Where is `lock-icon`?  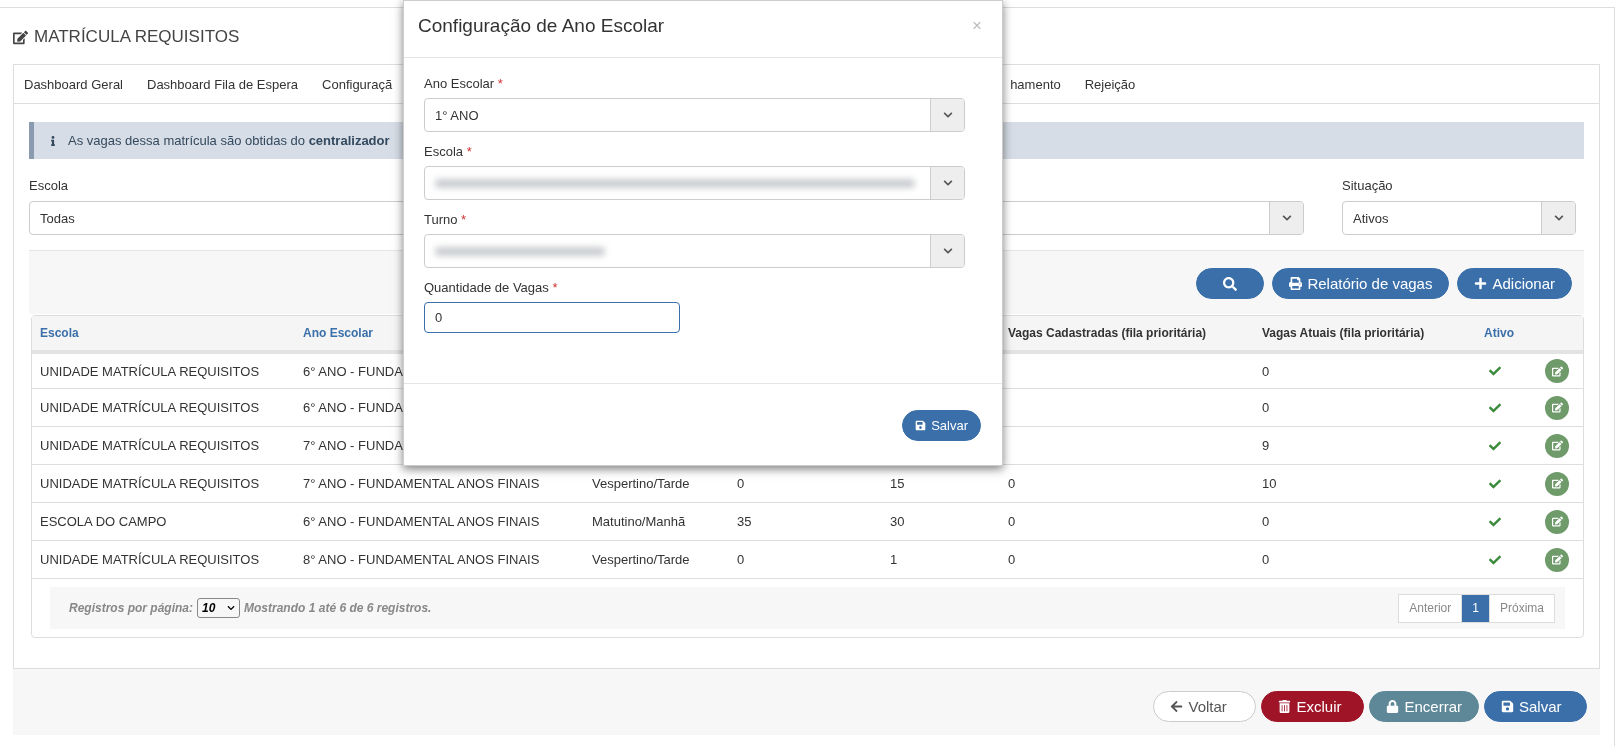 lock-icon is located at coordinates (1393, 706).